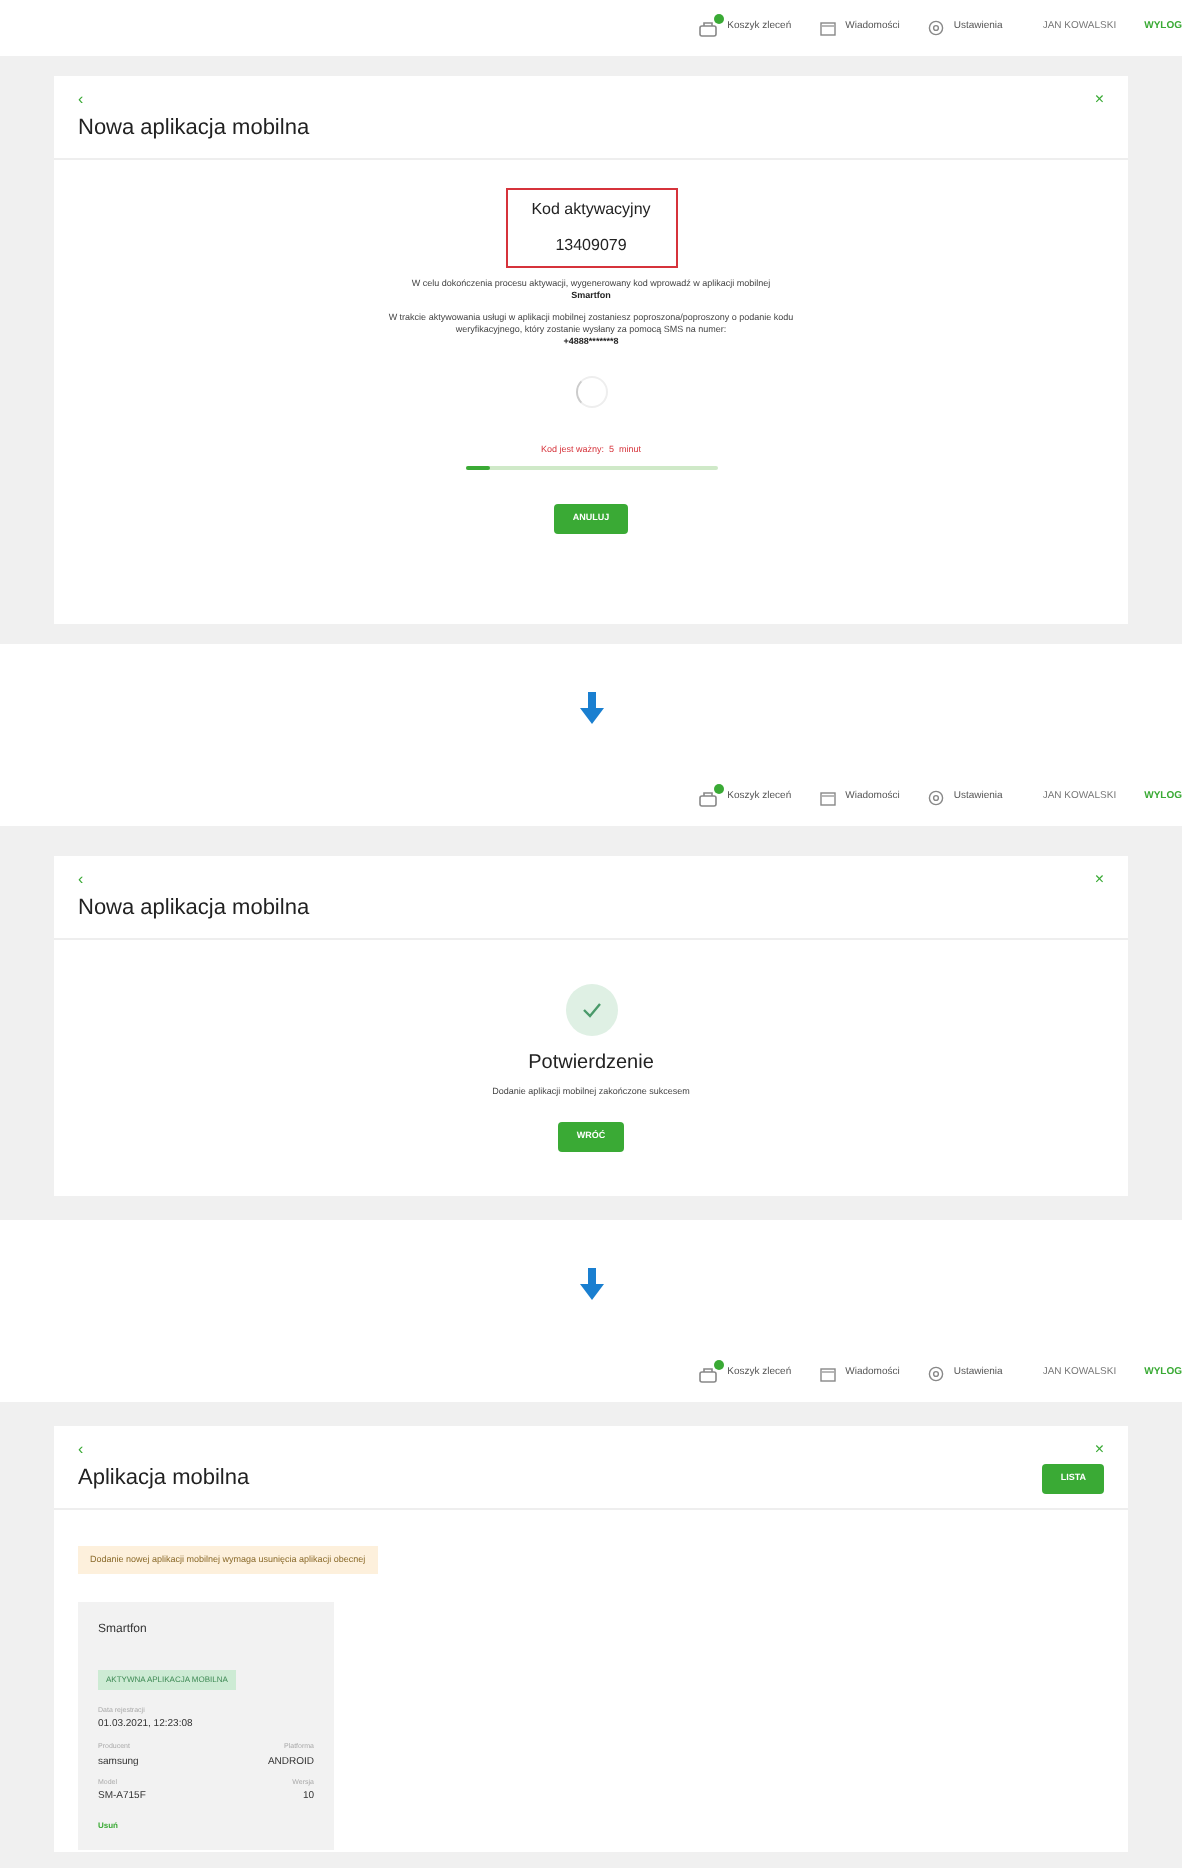 This screenshot has height=1872, width=1182. I want to click on confirmation-heading: Potwierdzenie, so click(591, 1063).